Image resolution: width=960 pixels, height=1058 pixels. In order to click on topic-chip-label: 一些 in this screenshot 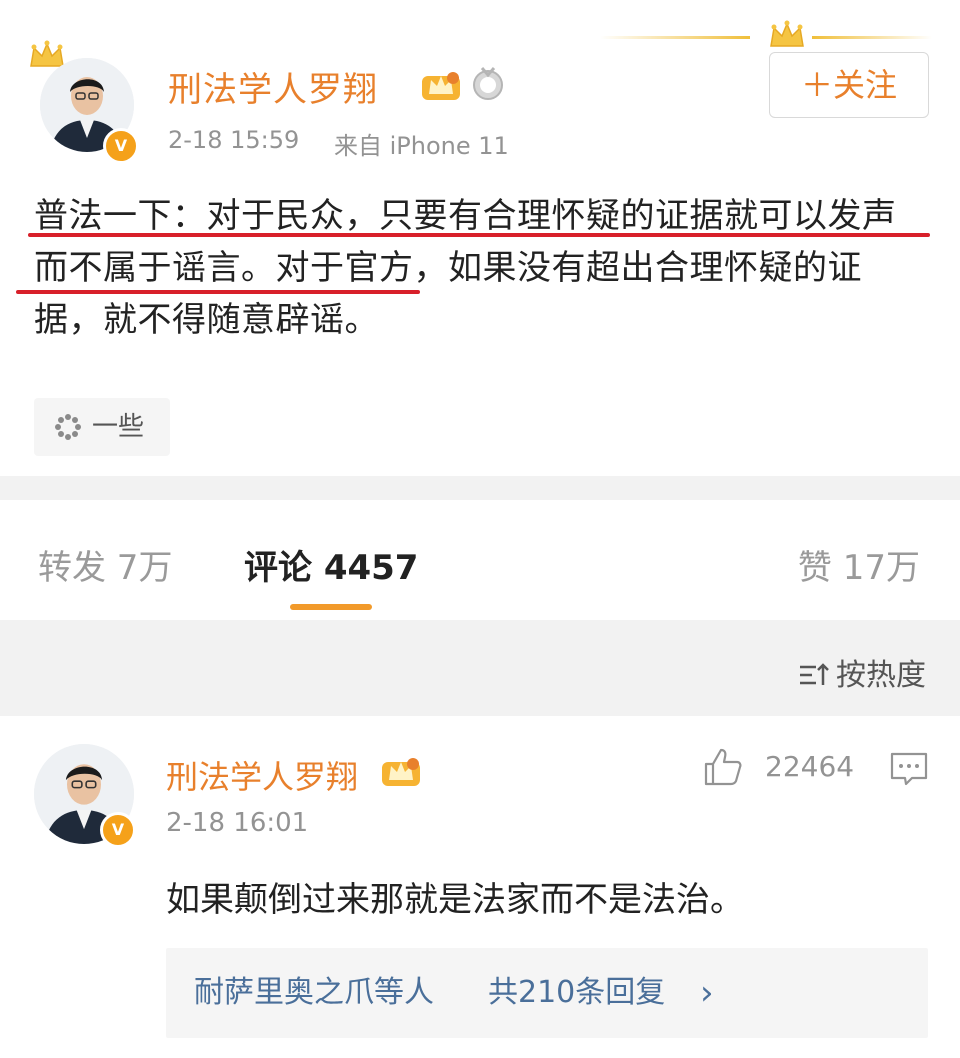, I will do `click(118, 427)`.